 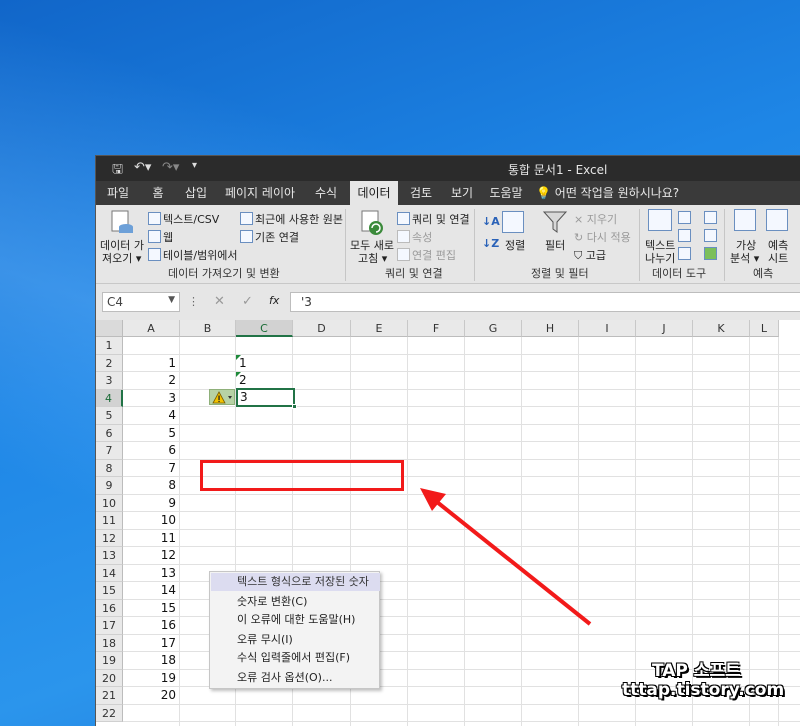 What do you see at coordinates (696, 671) in the screenshot?
I see `watermark-title: TAP 소프트` at bounding box center [696, 671].